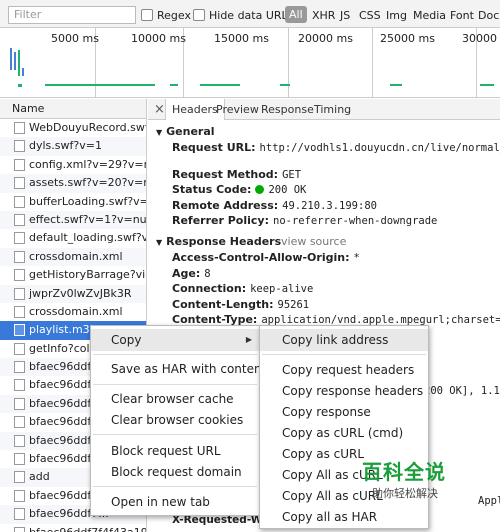 The height and width of the screenshot is (532, 500). I want to click on close-icon: ×, so click(159, 109).